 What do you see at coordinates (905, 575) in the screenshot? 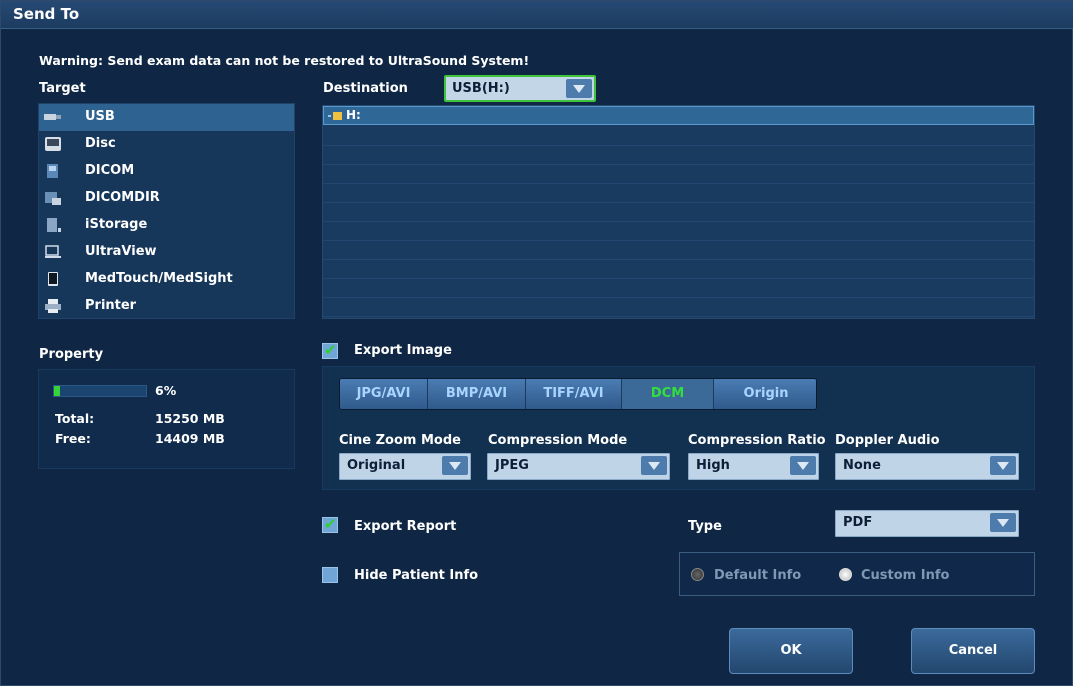
I see `custom-info-label: Custom Info` at bounding box center [905, 575].